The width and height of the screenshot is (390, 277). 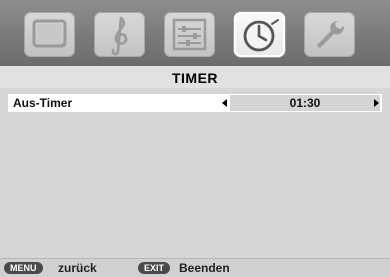 I want to click on tab-picture, so click(x=49, y=34).